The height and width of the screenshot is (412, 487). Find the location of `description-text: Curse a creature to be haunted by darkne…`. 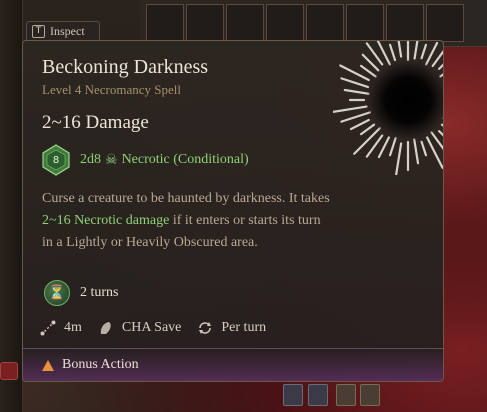

description-text: Curse a creature to be haunted by darkne… is located at coordinates (186, 198).